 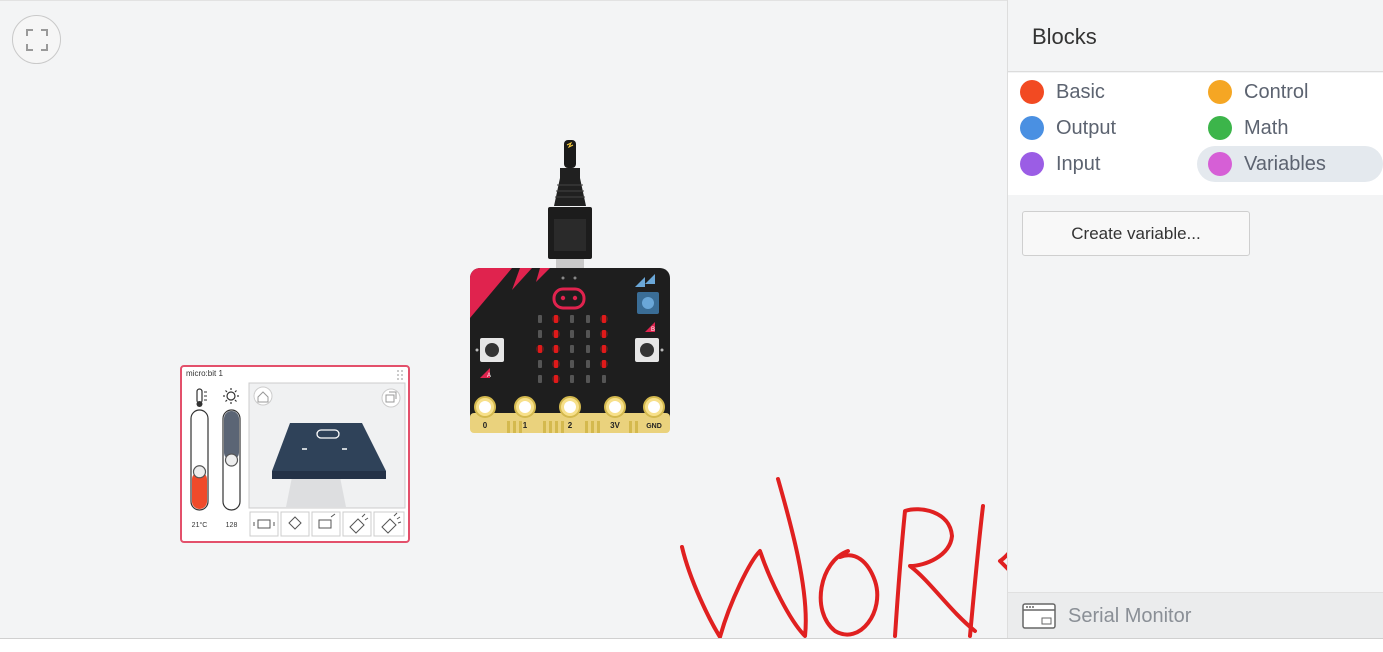 What do you see at coordinates (1032, 164) in the screenshot?
I see `category-input-dot` at bounding box center [1032, 164].